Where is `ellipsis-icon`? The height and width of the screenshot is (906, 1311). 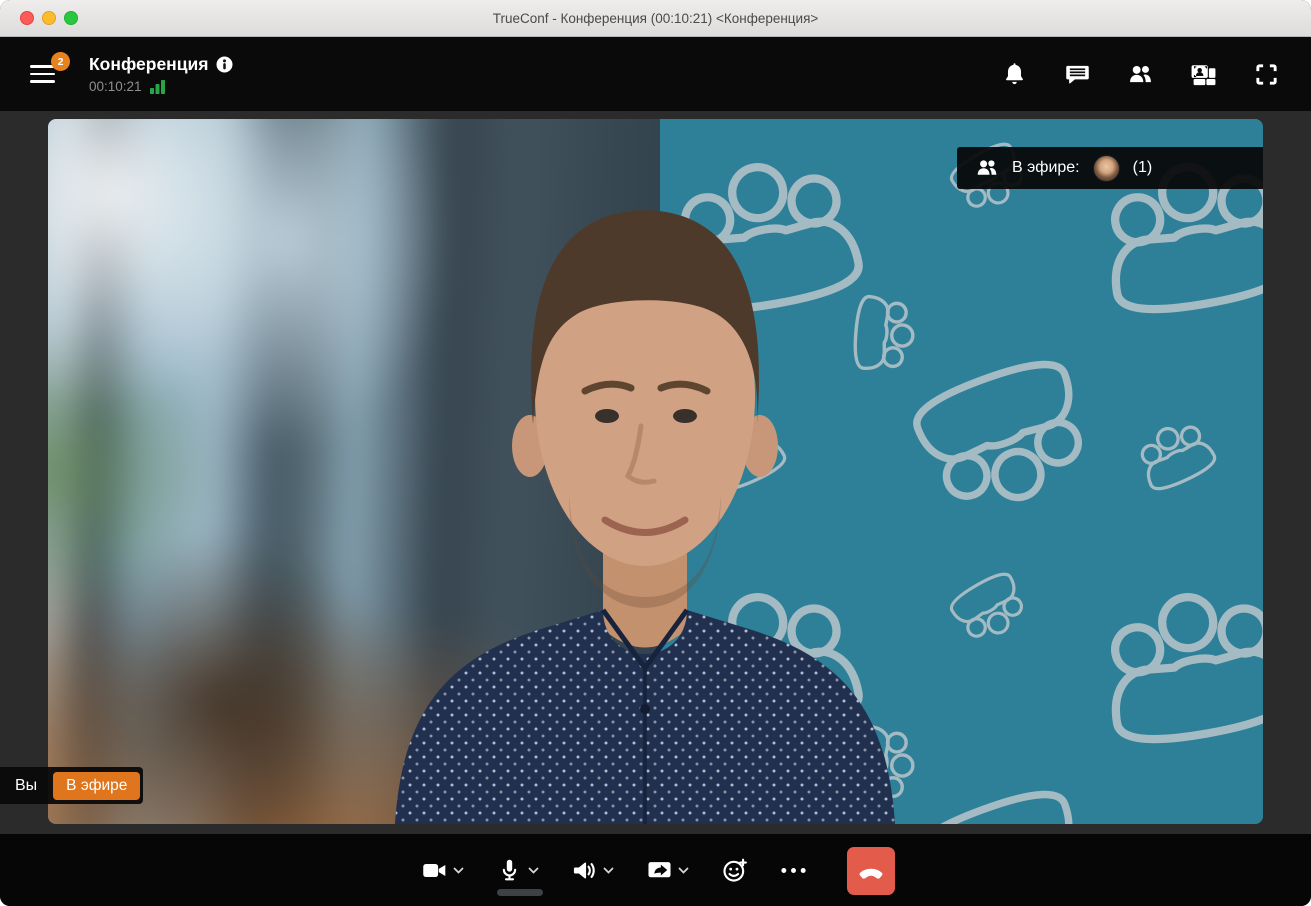 ellipsis-icon is located at coordinates (793, 870).